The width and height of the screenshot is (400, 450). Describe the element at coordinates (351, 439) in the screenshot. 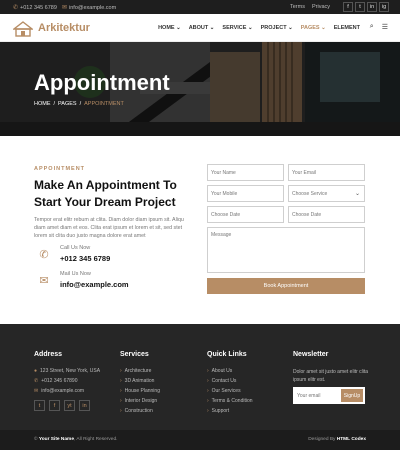

I see `designer-link: HTML Codex` at that location.